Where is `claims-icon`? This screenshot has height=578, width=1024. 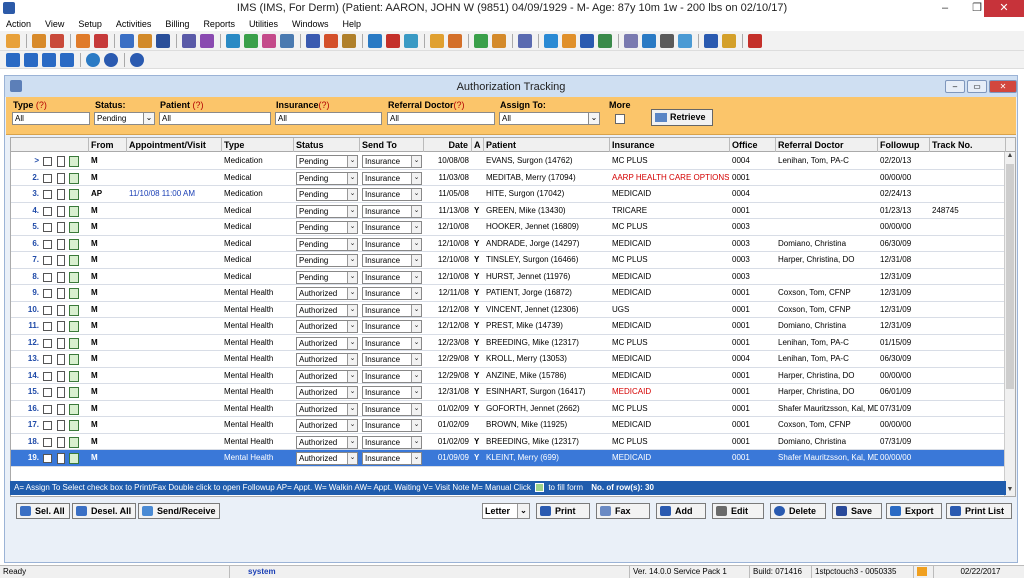
claims-icon is located at coordinates (269, 40).